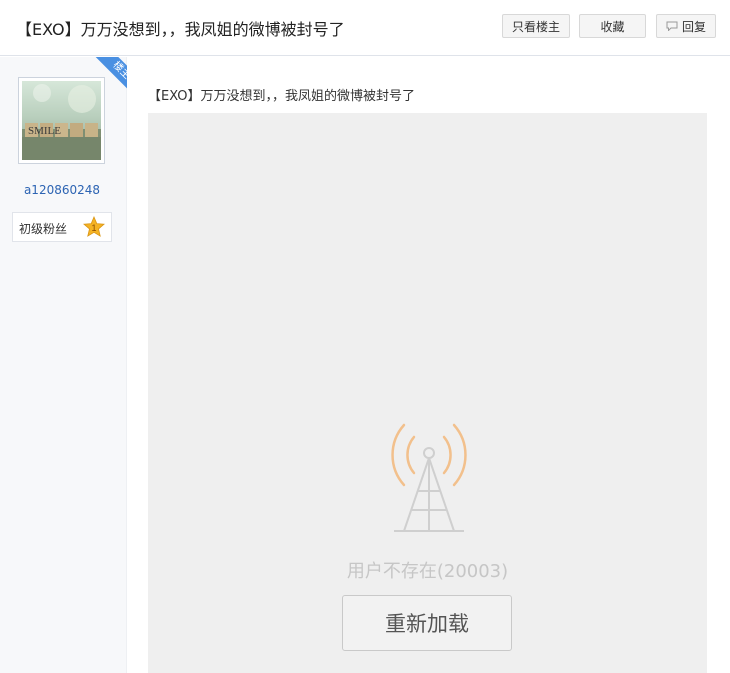  I want to click on avatar-tile-letters: SMILE, so click(44, 131).